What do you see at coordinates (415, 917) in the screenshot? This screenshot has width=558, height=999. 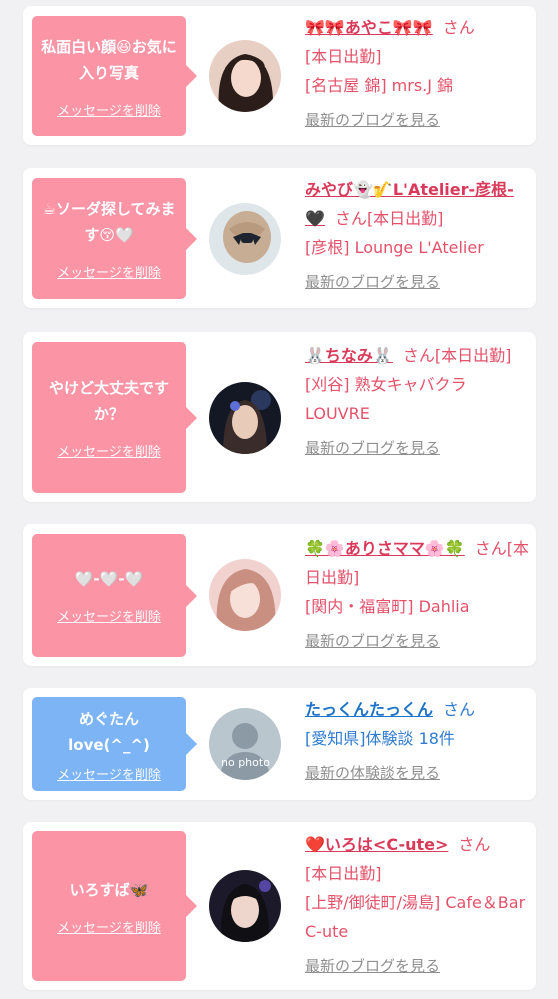 I see `shop-line: [上野/御徒町/湯島] Cafe＆Bar C-ute` at bounding box center [415, 917].